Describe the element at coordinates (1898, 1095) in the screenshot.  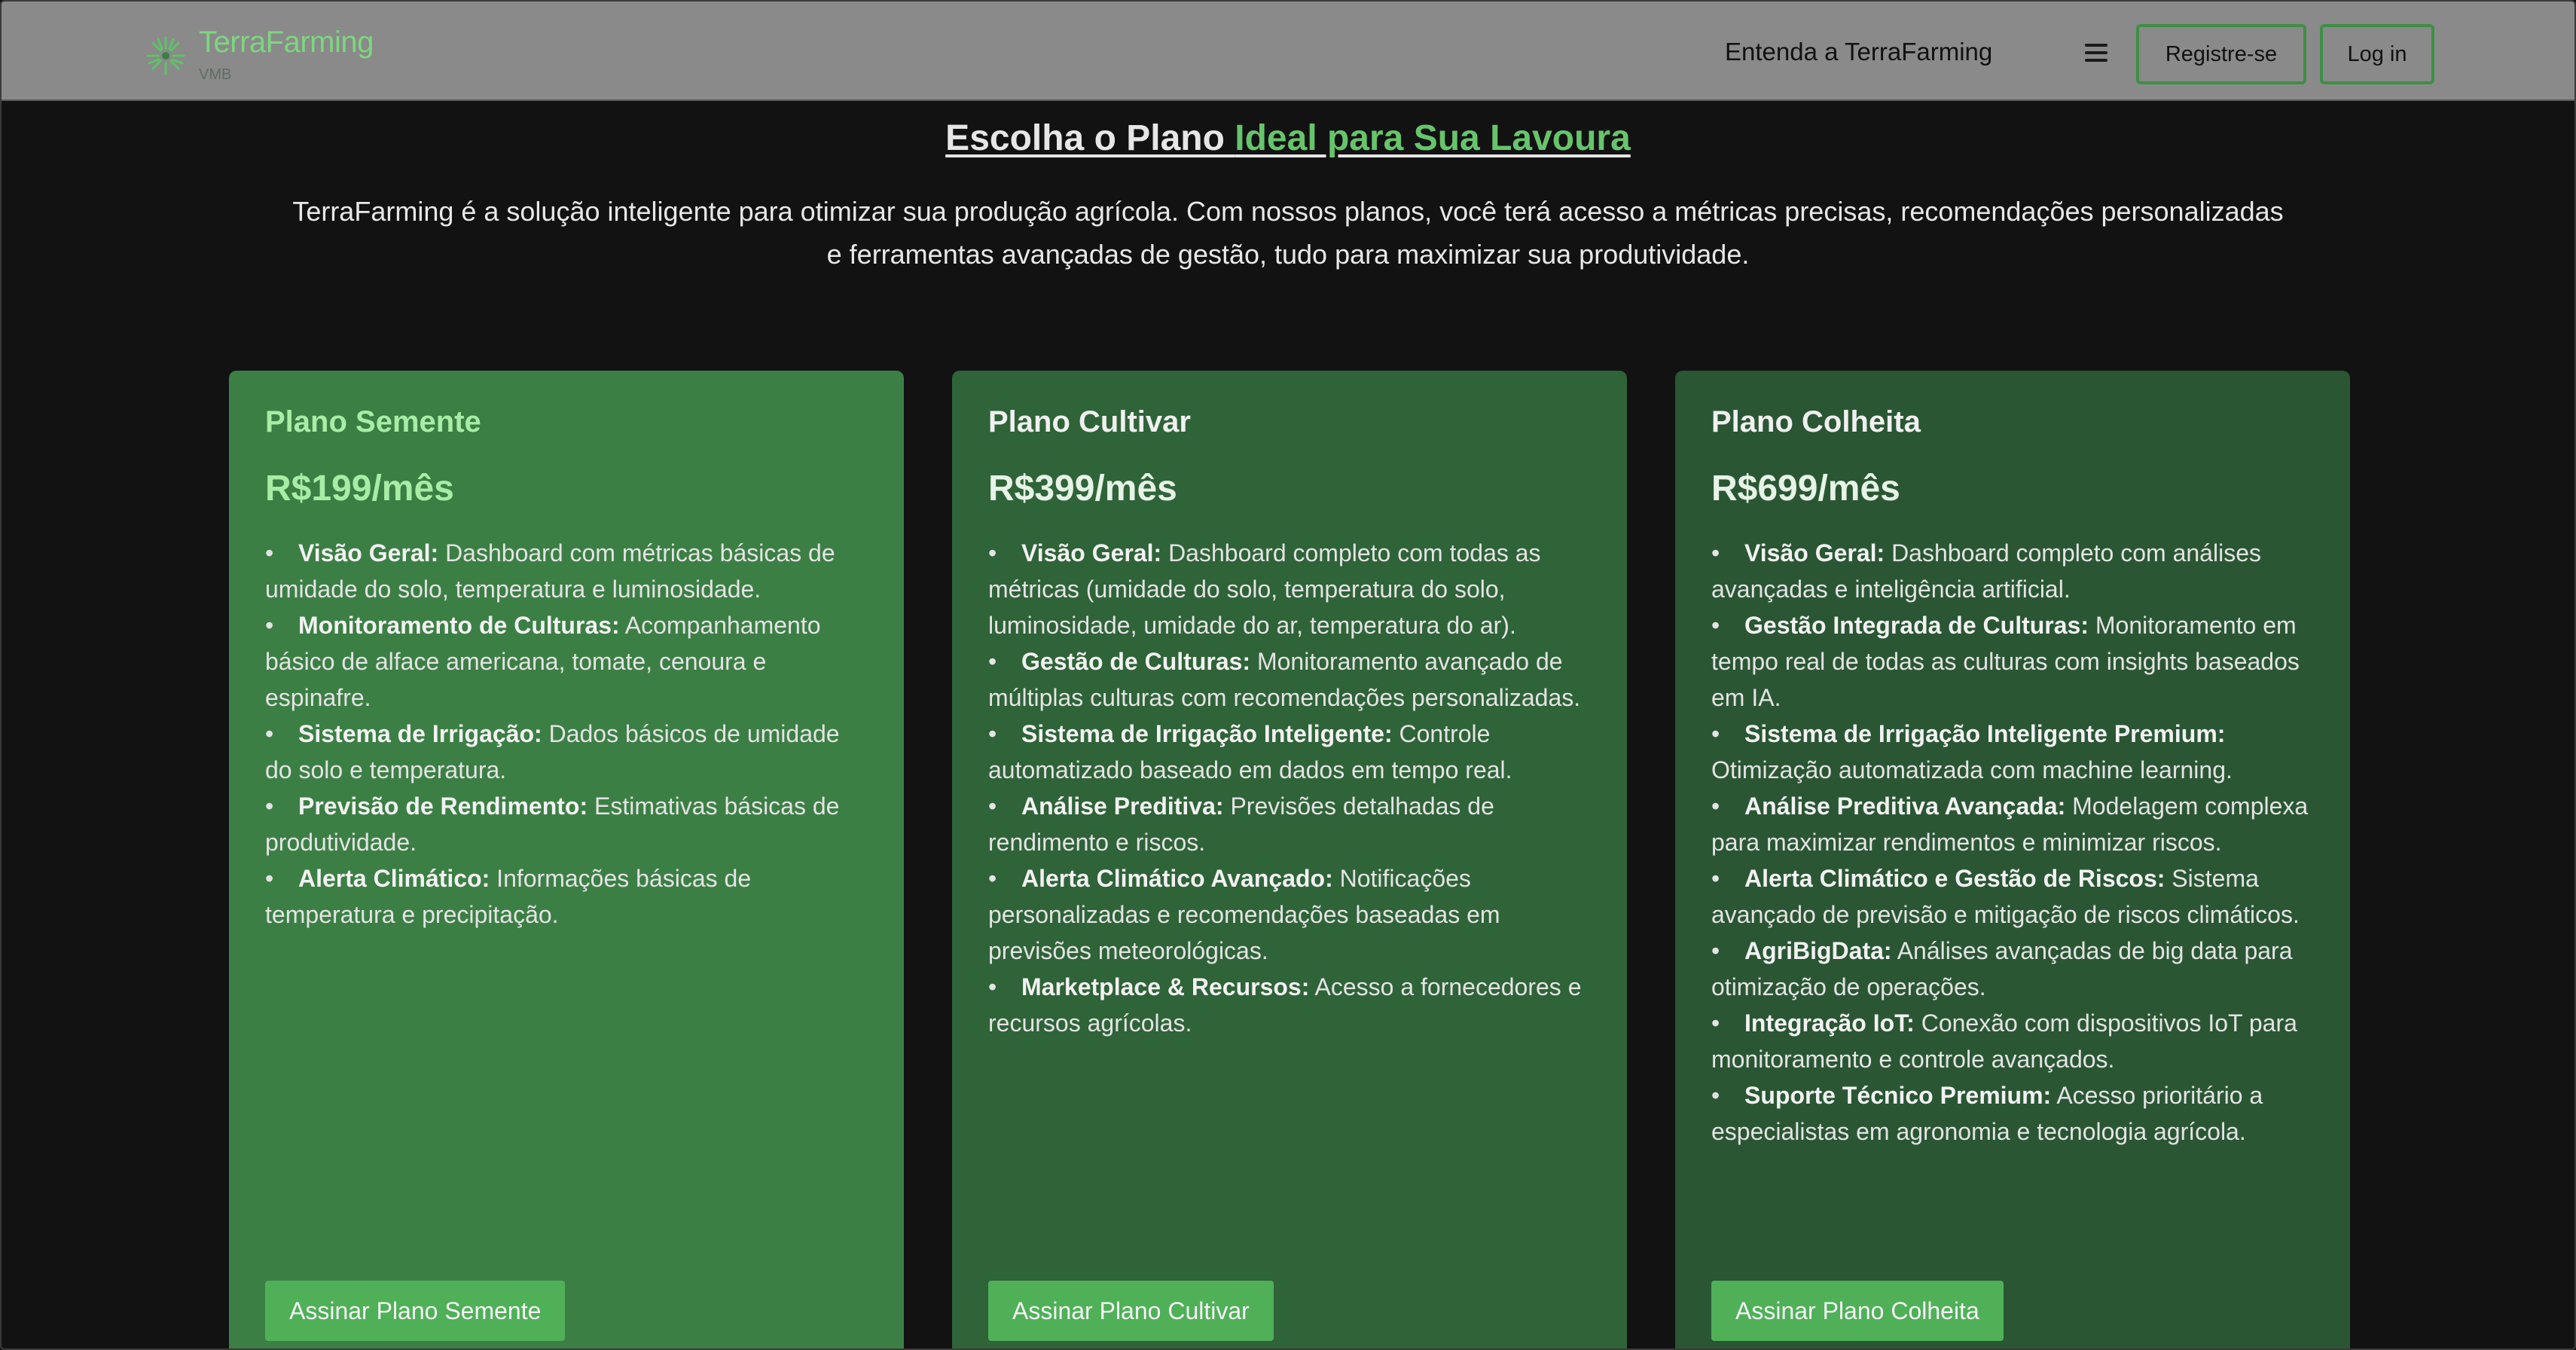
I see `feature-title: Suporte Técnico Premium:` at that location.